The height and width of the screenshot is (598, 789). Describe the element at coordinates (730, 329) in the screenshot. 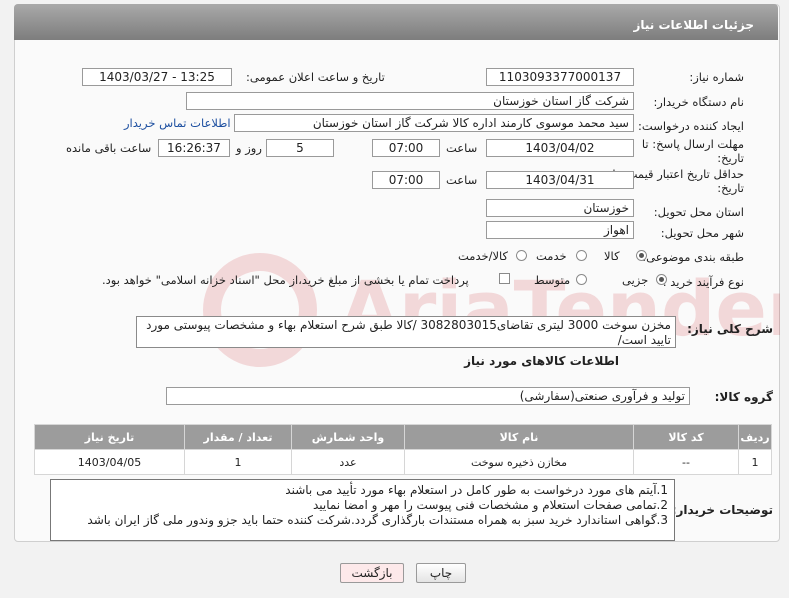

I see `summary-label: شرح کلی نیاز:` at that location.